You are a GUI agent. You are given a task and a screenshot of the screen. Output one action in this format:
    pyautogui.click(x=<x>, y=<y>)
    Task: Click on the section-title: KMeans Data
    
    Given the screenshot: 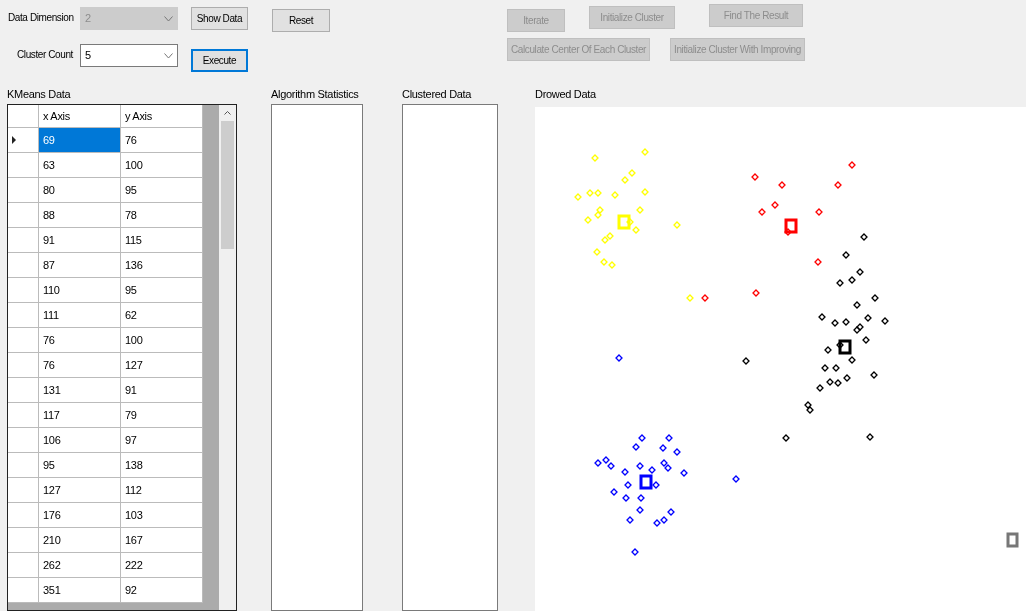 What is the action you would take?
    pyautogui.click(x=39, y=94)
    